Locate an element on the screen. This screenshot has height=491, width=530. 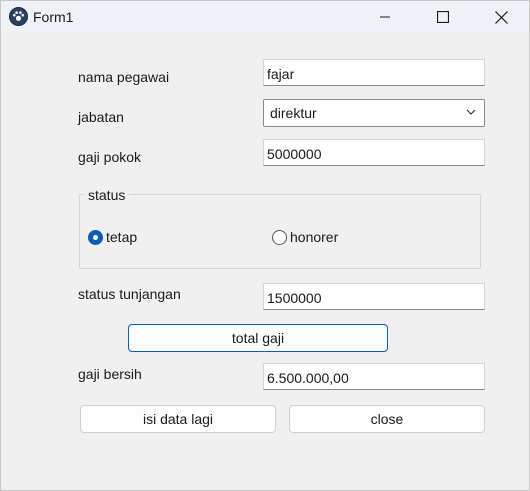
chevron-down-icon is located at coordinates (471, 112).